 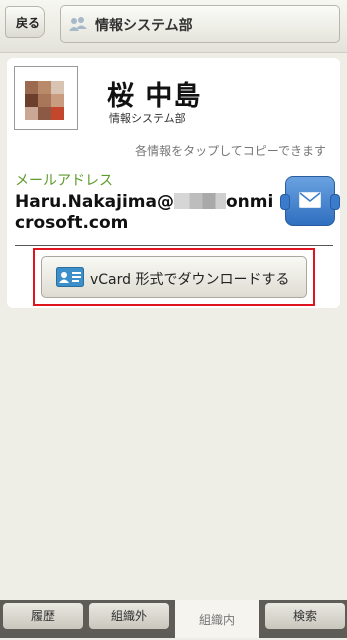 What do you see at coordinates (78, 24) in the screenshot?
I see `people-icon` at bounding box center [78, 24].